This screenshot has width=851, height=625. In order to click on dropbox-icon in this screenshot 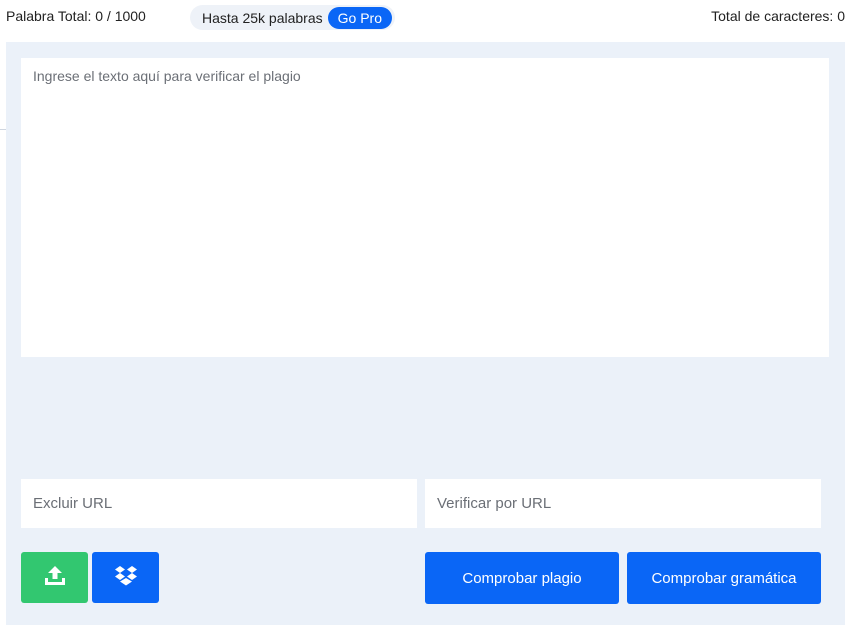, I will do `click(126, 577)`.